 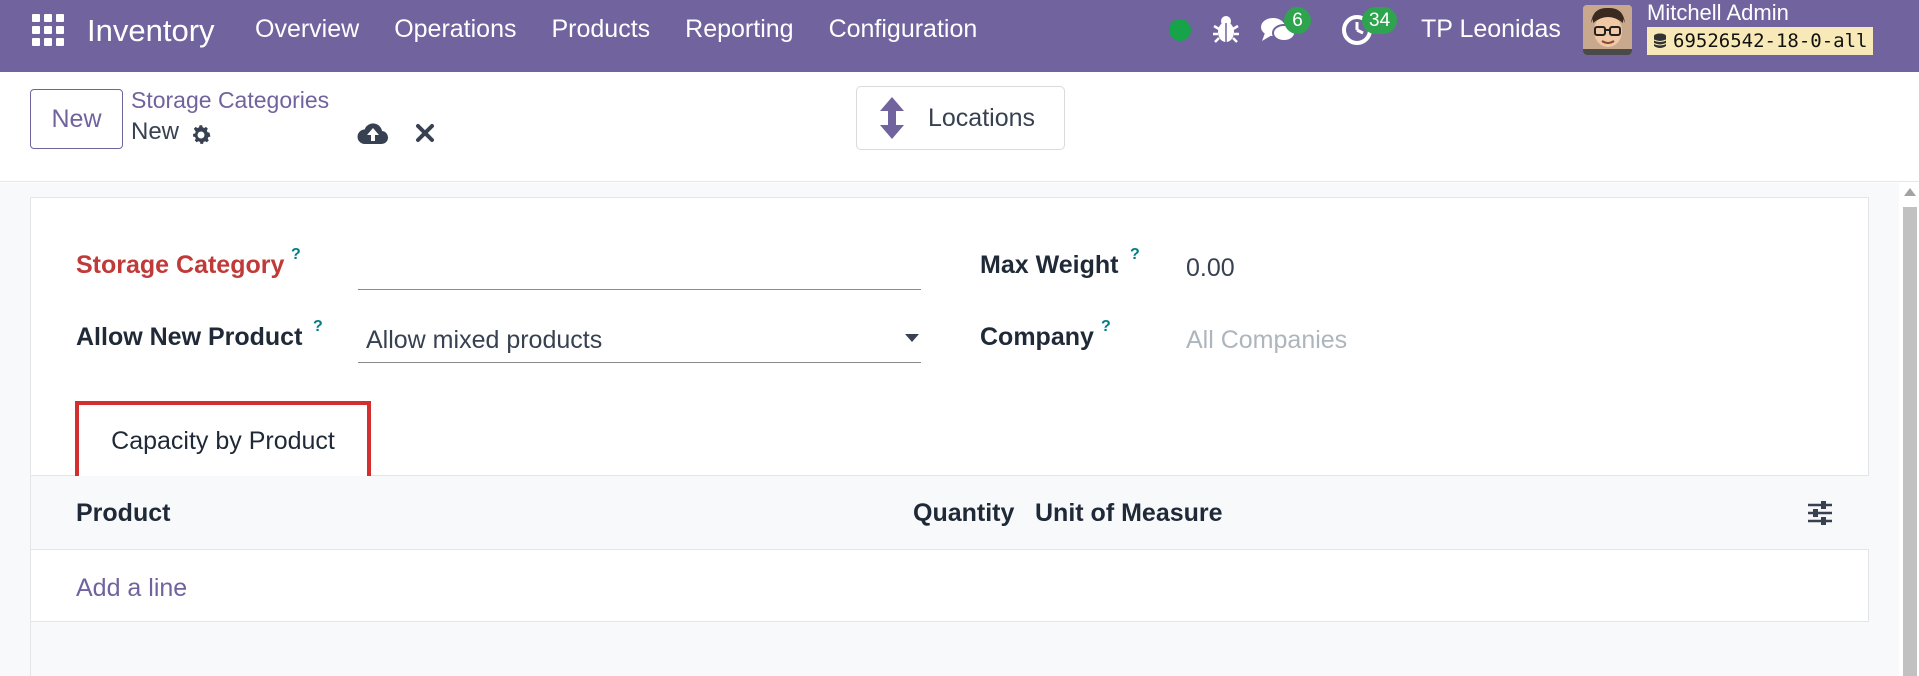 What do you see at coordinates (1106, 327) in the screenshot?
I see `company-help-icon: ?` at bounding box center [1106, 327].